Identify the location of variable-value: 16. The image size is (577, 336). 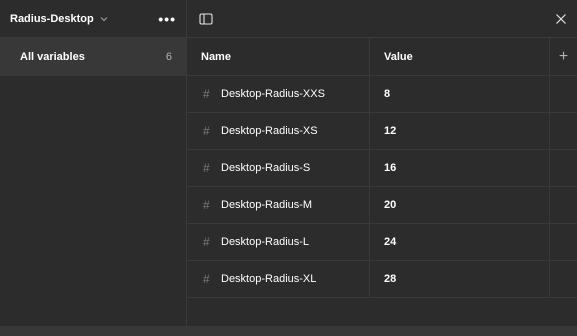
(390, 168).